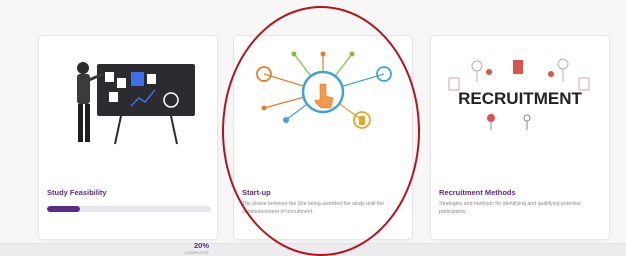 The width and height of the screenshot is (626, 256). Describe the element at coordinates (129, 209) in the screenshot. I see `progress-bar` at that location.